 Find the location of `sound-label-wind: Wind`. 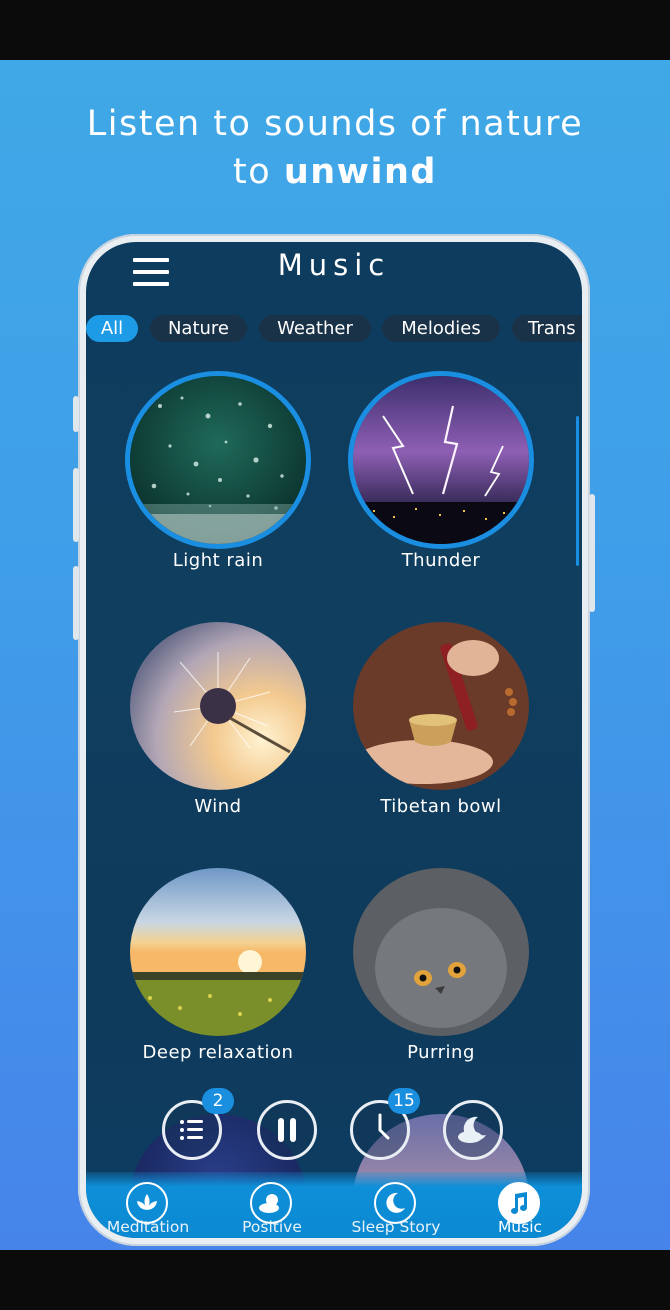

sound-label-wind: Wind is located at coordinates (218, 806).